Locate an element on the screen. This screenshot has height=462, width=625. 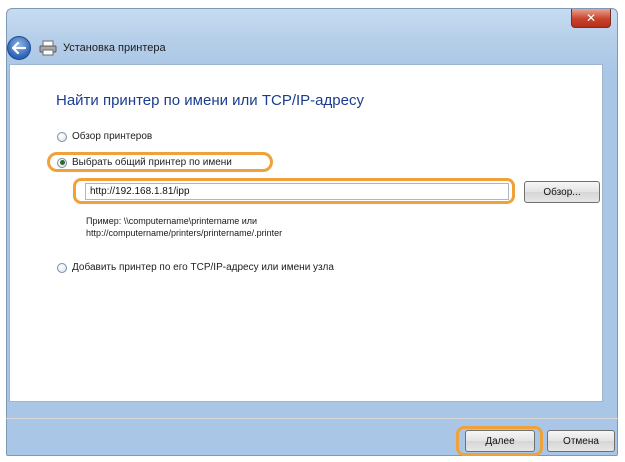
footer-divider is located at coordinates (312, 418).